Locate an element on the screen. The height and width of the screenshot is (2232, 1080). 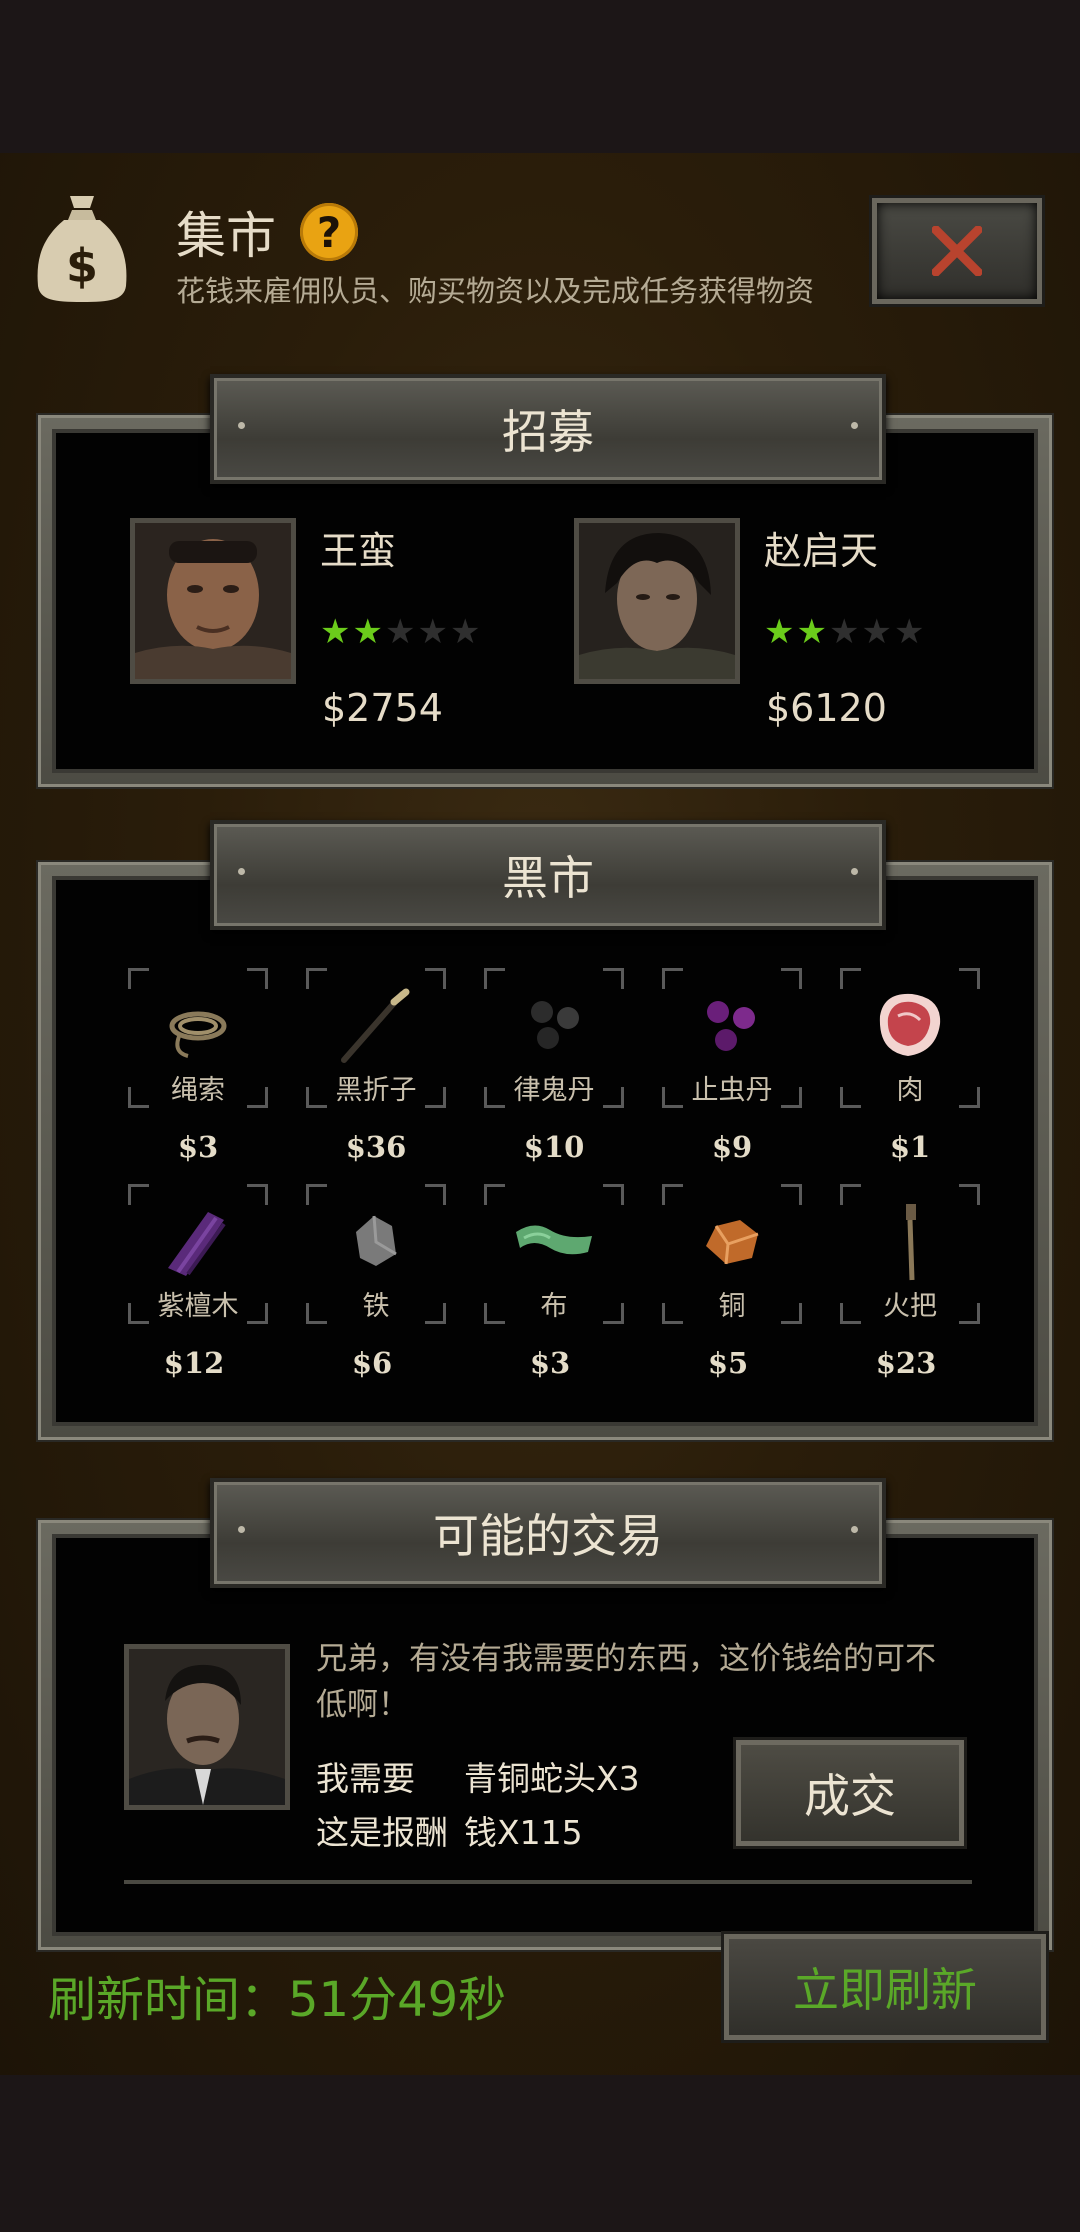
trade-section-title: 可能的交易 is located at coordinates (548, 1533).